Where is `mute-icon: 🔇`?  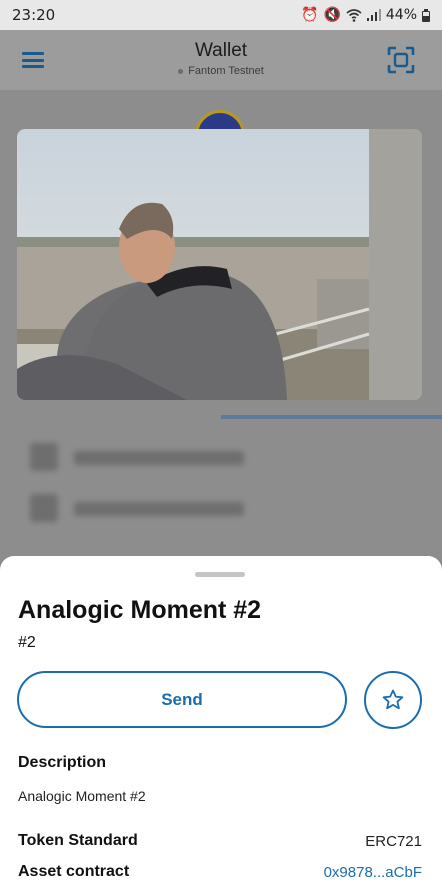 mute-icon: 🔇 is located at coordinates (332, 15).